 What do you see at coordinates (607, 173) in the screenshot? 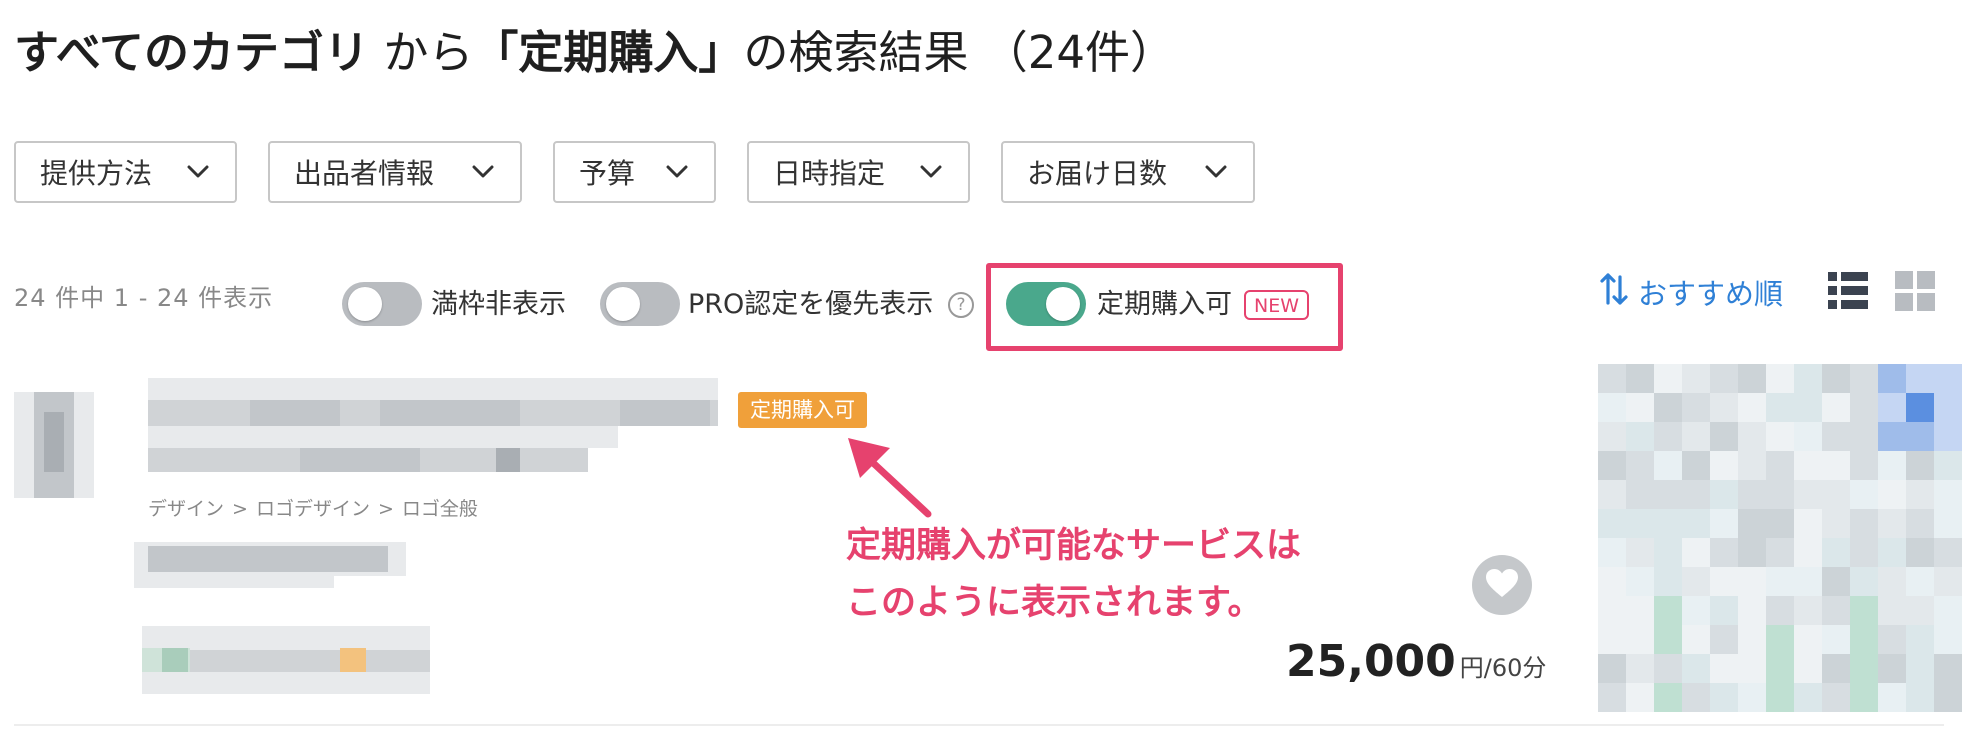
I see `filter-label: 予算` at bounding box center [607, 173].